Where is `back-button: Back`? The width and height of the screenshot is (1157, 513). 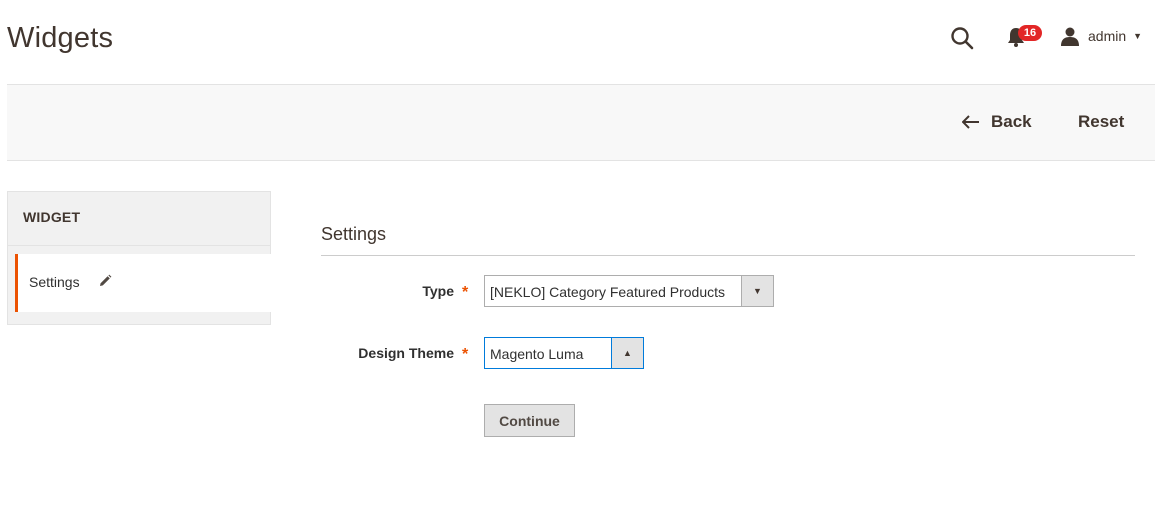 back-button: Back is located at coordinates (997, 122).